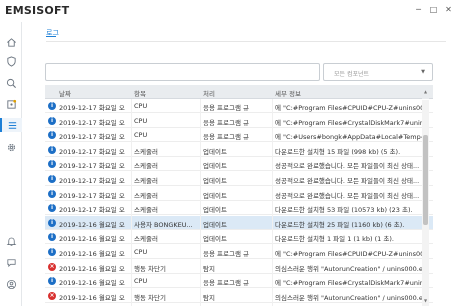  I want to click on sidebar-item-settings, so click(11, 147).